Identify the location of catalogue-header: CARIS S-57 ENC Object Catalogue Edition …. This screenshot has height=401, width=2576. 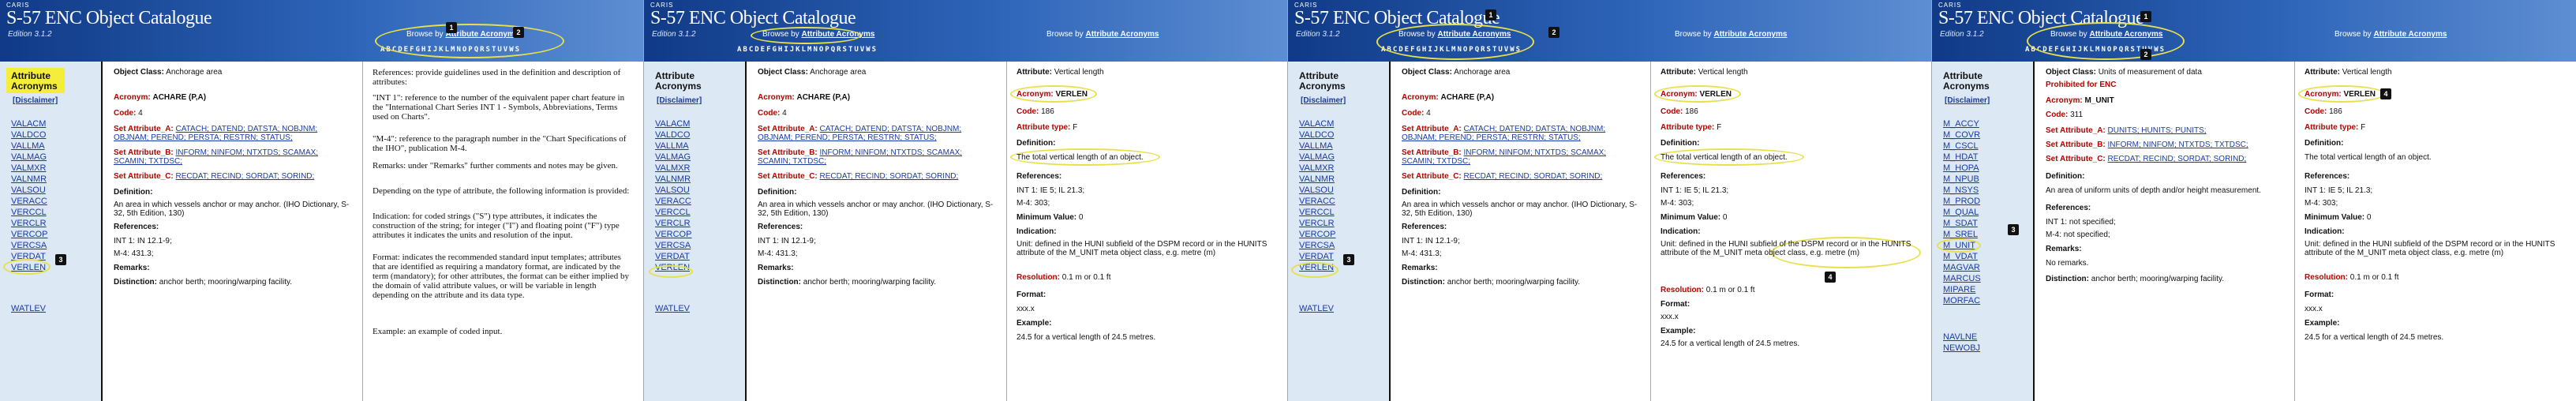
(2254, 31).